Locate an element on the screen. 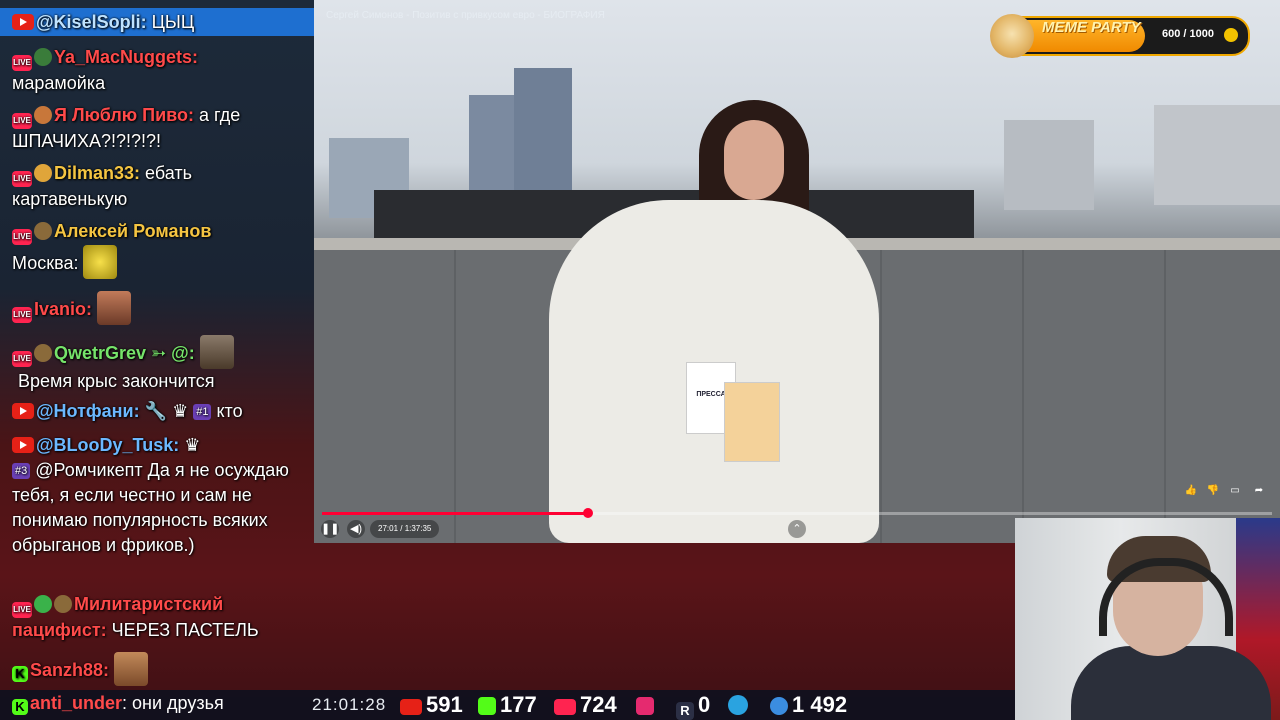  chat-message: LIVE Dilman33: ебать картавенькую is located at coordinates (161, 186).